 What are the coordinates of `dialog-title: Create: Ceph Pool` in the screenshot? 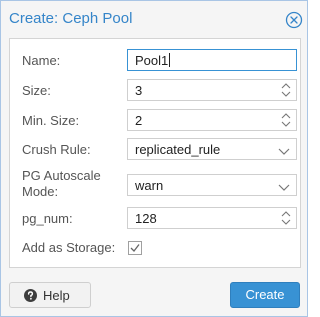 It's located at (71, 18).